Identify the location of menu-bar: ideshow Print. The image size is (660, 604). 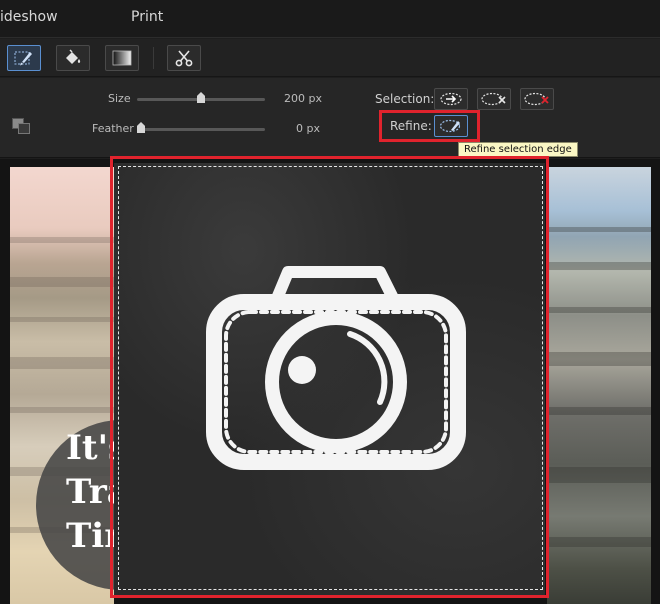
(330, 19).